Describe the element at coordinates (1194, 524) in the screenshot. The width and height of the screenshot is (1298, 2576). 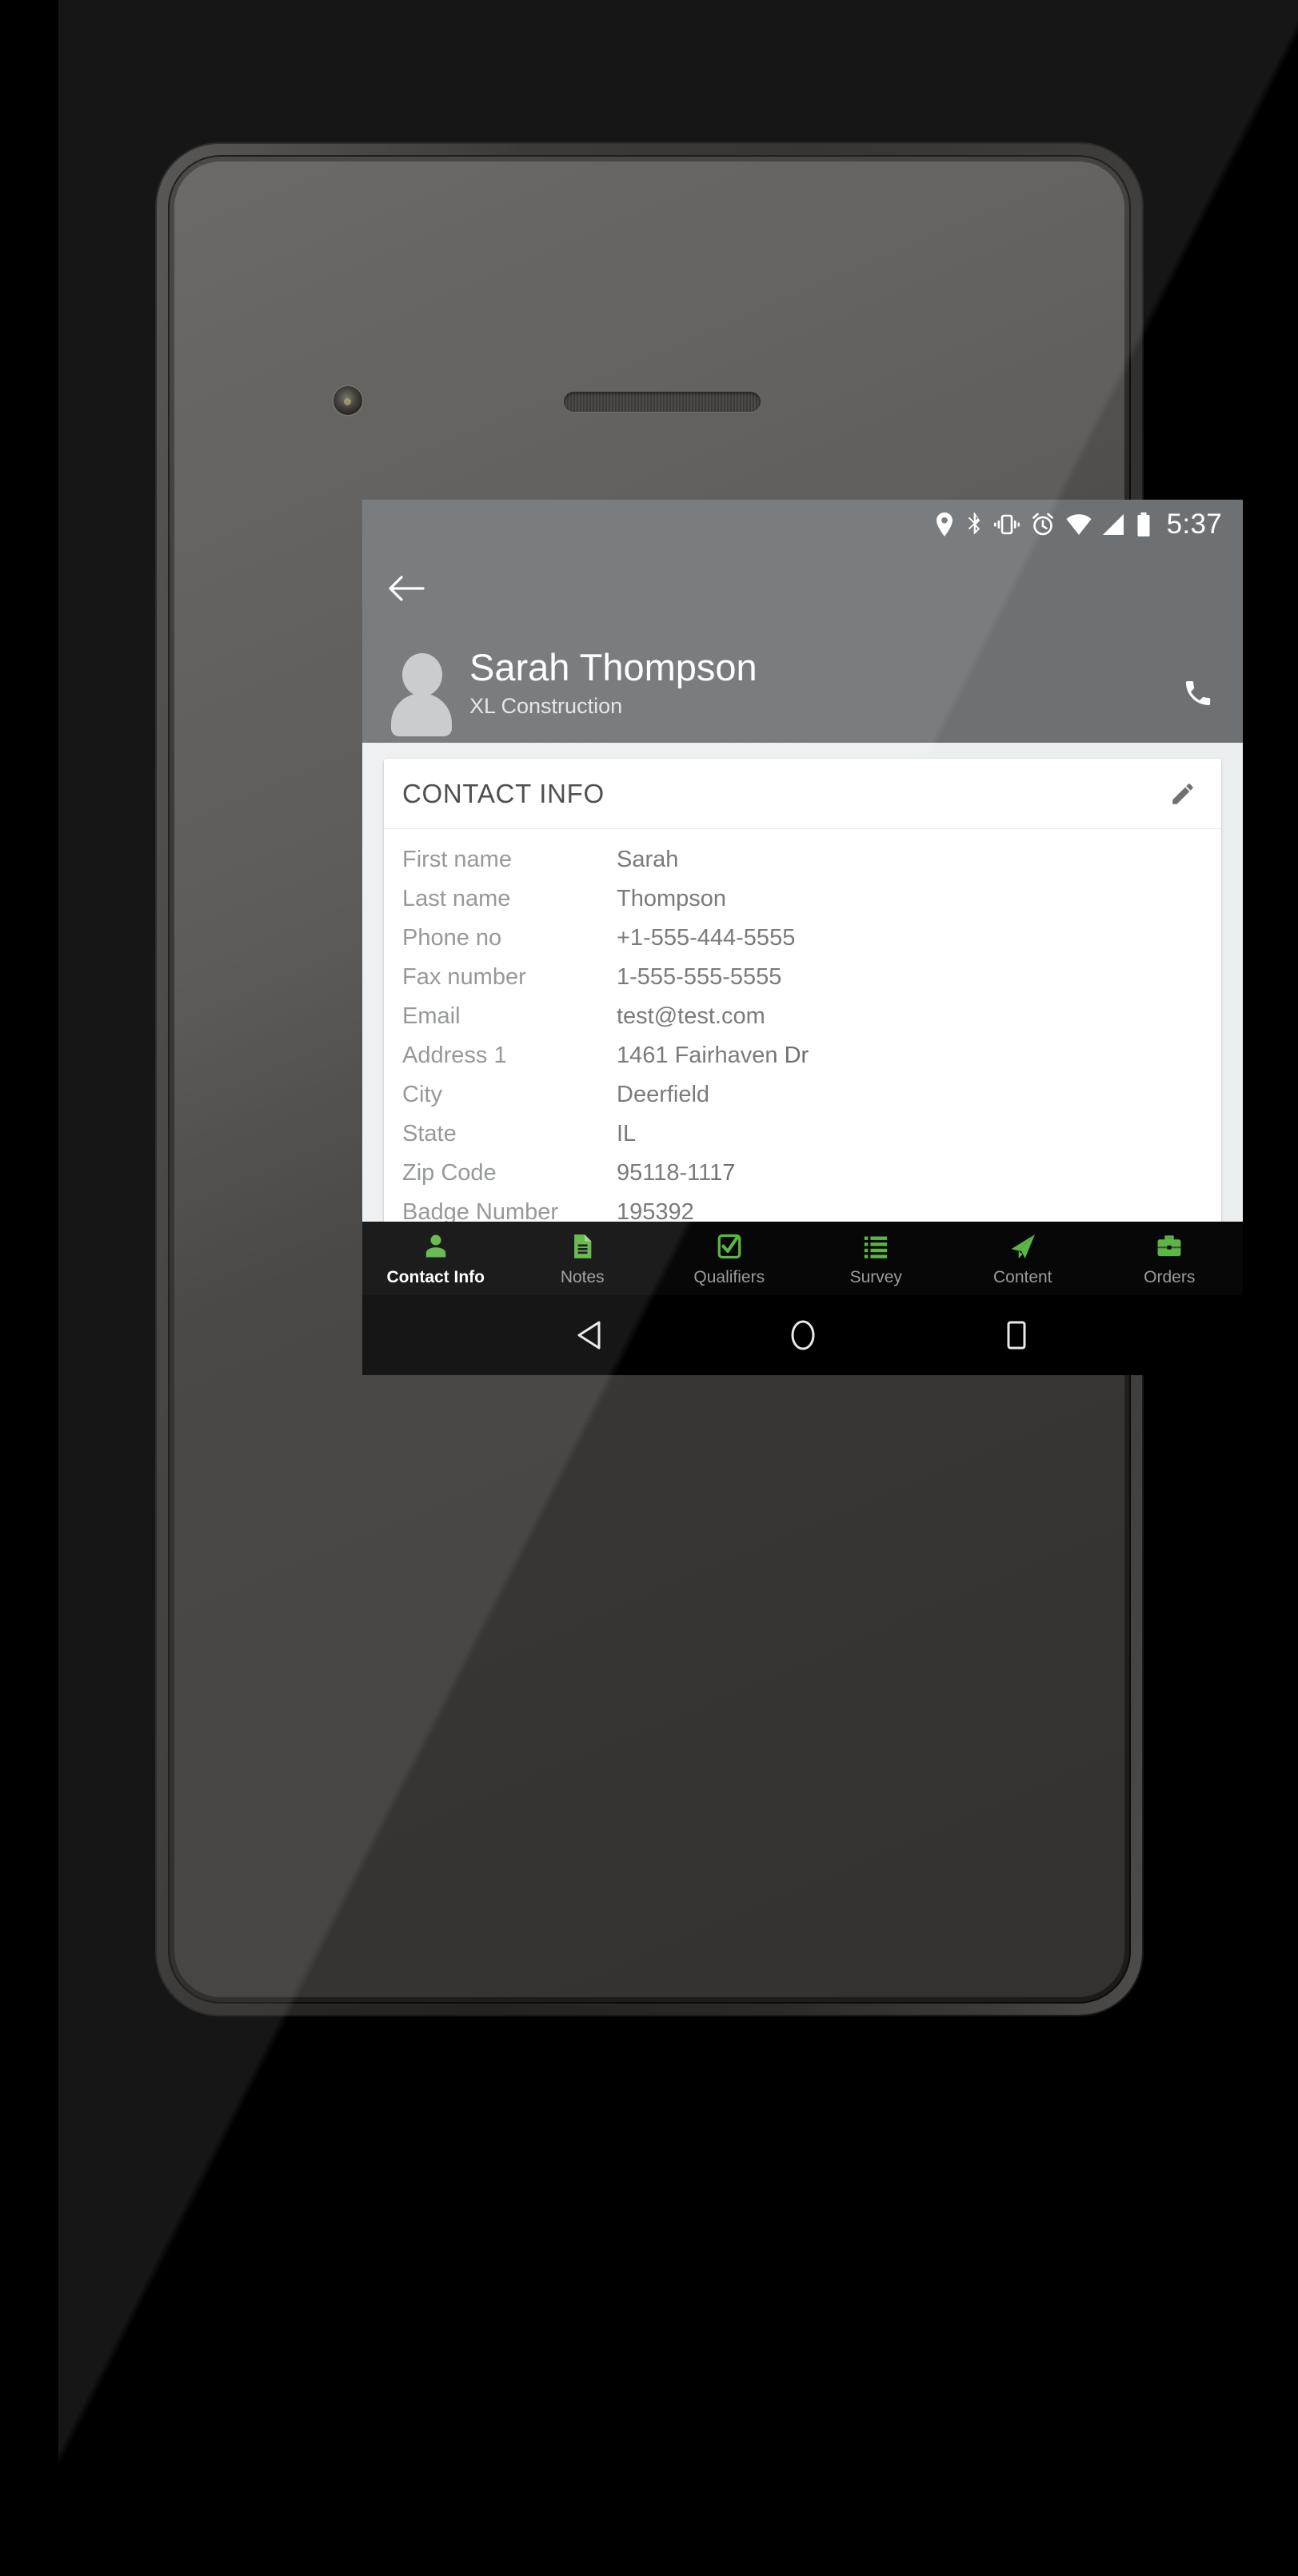
I see `status-bar-clock: 5:37` at that location.